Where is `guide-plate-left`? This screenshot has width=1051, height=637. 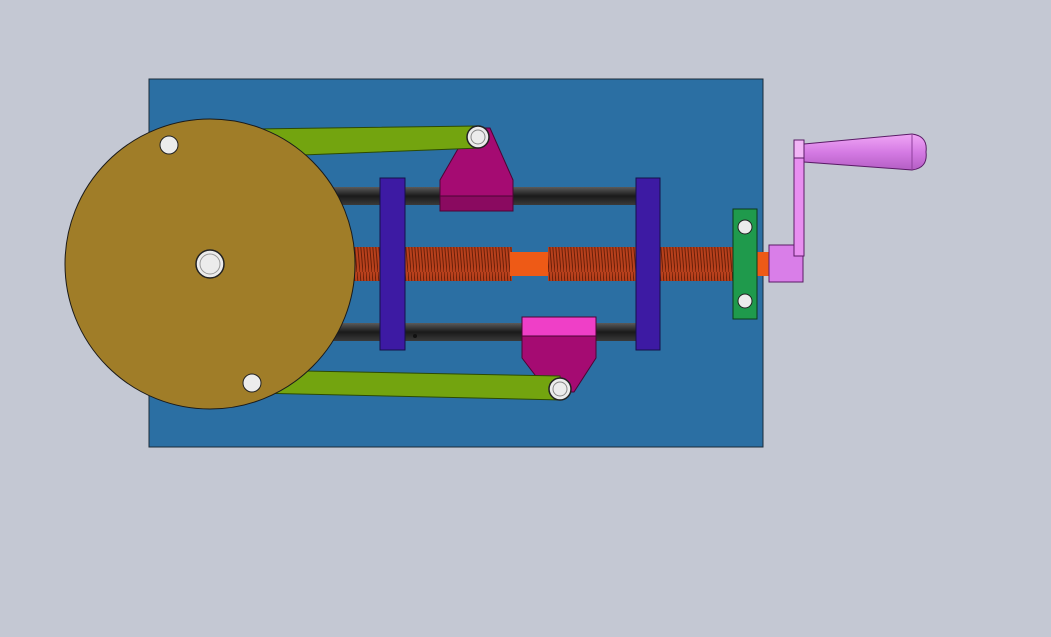 guide-plate-left is located at coordinates (392, 264).